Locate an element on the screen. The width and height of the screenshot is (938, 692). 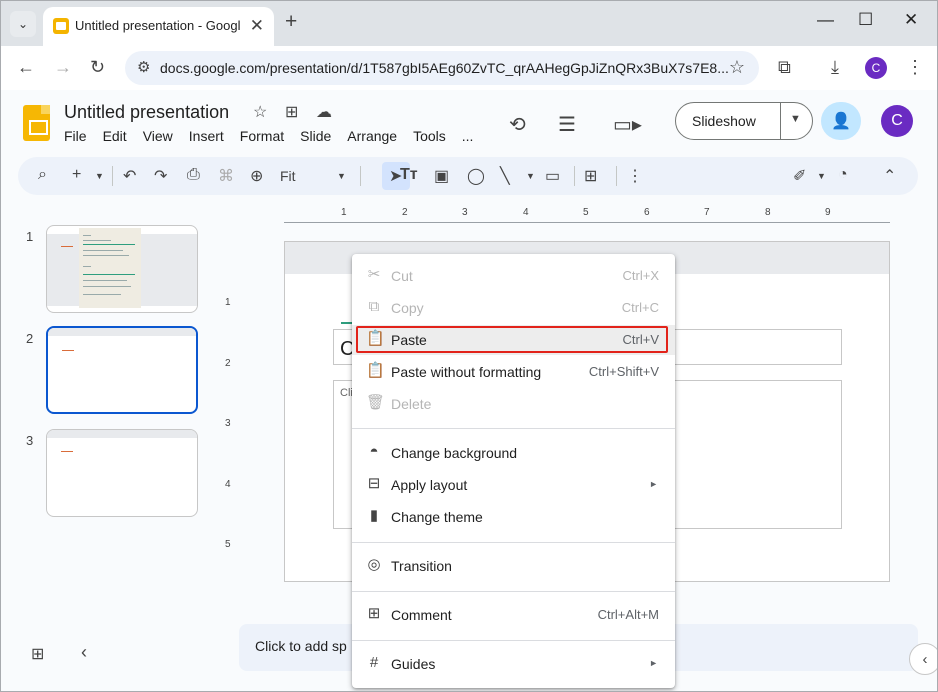
site-info-icon: ⚙ is located at coordinates (143, 67).